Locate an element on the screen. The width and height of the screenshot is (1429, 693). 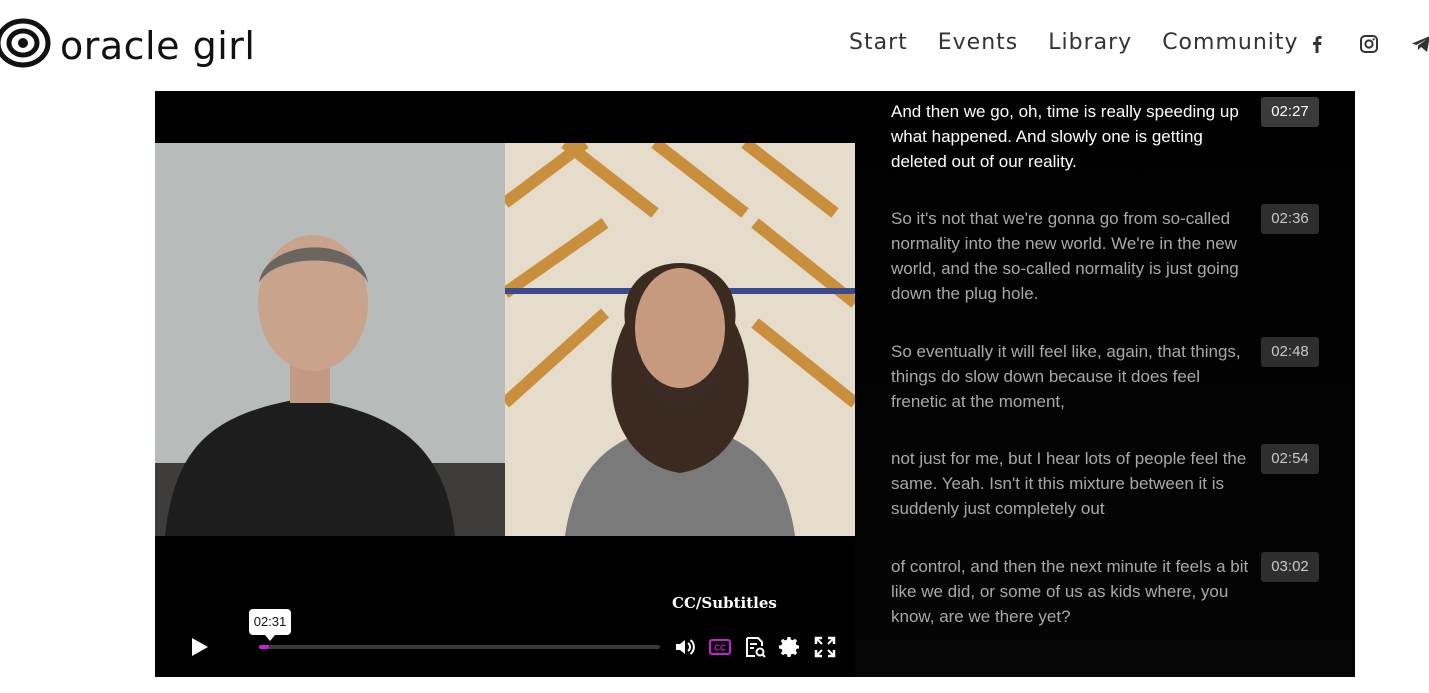
fullscreen-button is located at coordinates (825, 647).